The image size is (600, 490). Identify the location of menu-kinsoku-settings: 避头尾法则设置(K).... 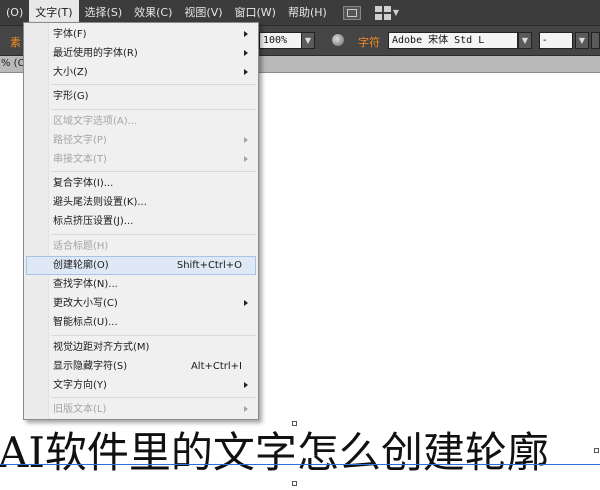
(141, 202).